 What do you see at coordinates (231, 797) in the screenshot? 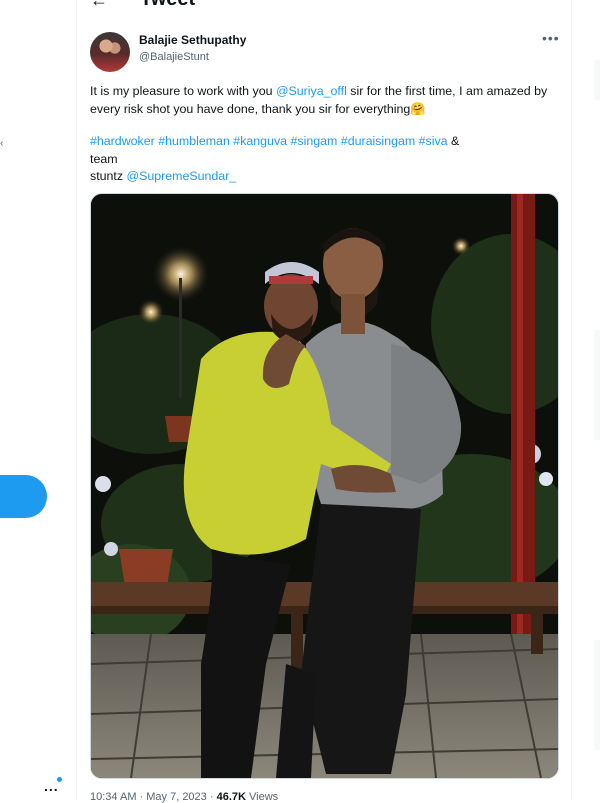
I see `views-count: 46.7K` at bounding box center [231, 797].